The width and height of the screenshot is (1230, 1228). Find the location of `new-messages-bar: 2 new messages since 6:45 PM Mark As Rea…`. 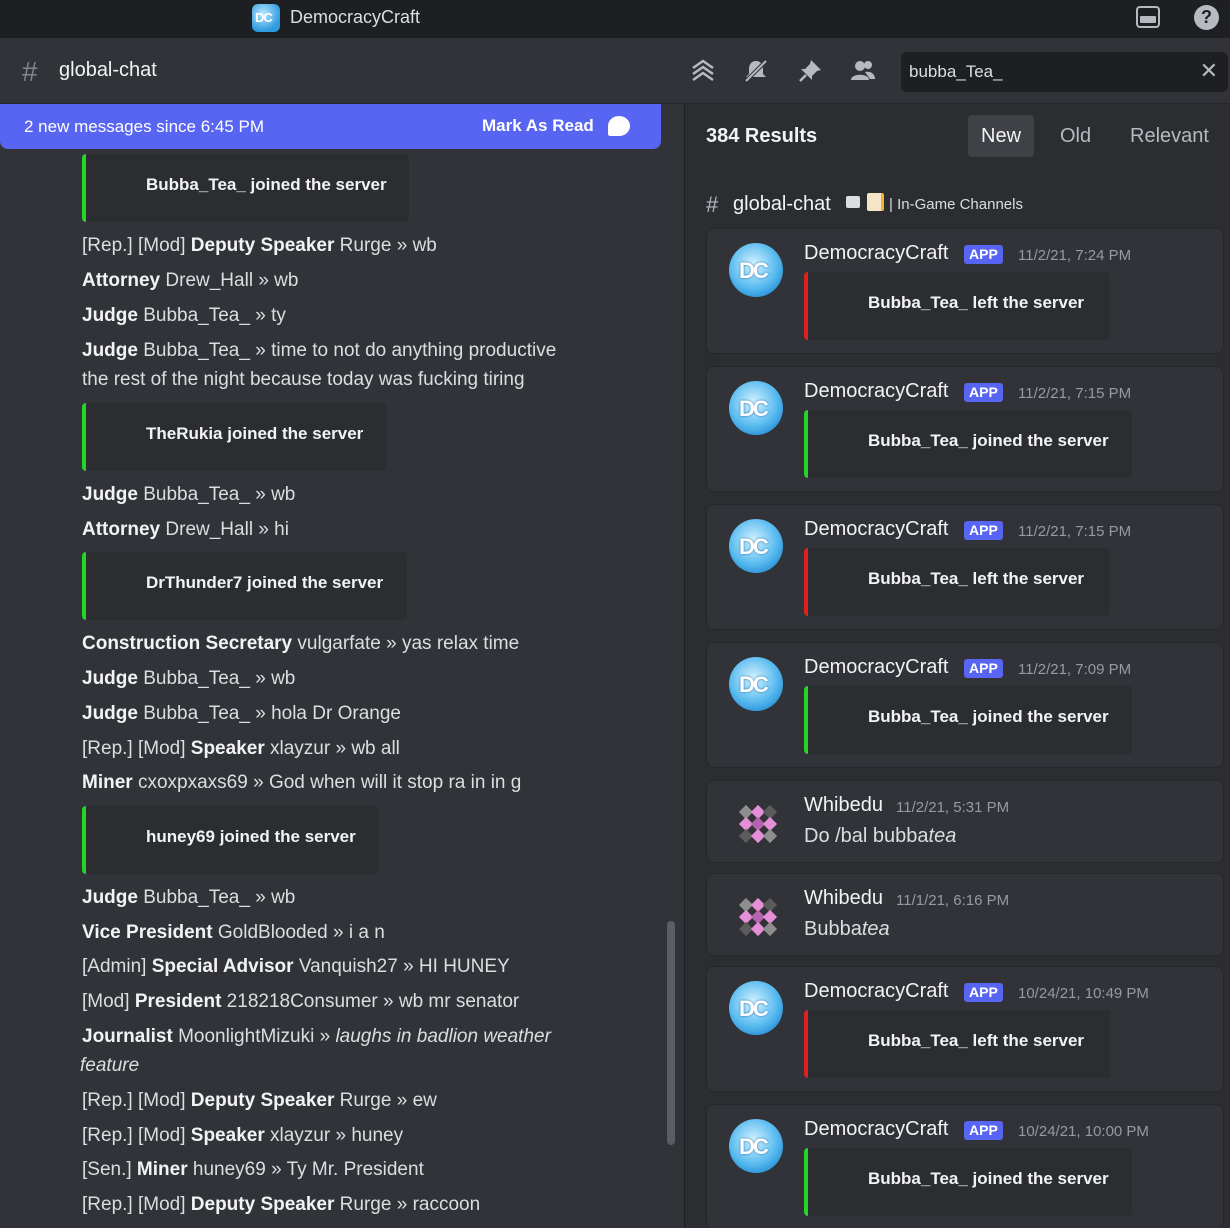

new-messages-bar: 2 new messages since 6:45 PM Mark As Rea… is located at coordinates (330, 126).